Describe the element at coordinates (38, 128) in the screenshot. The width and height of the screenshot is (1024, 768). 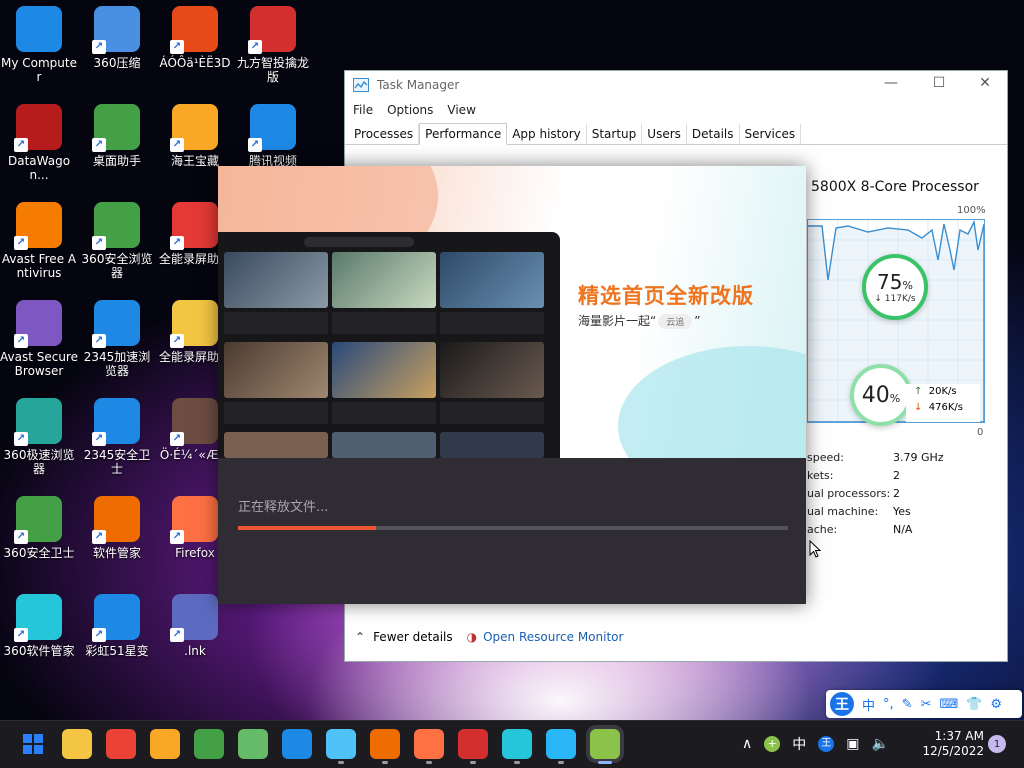
I see `datawagon-icon: ↗` at that location.